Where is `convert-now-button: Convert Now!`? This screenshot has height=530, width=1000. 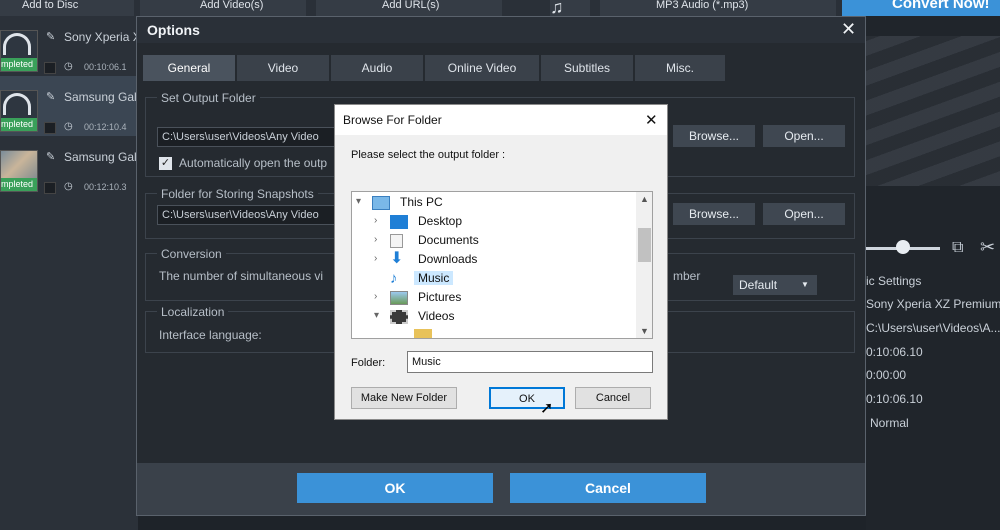
convert-now-button: Convert Now! is located at coordinates (921, 8).